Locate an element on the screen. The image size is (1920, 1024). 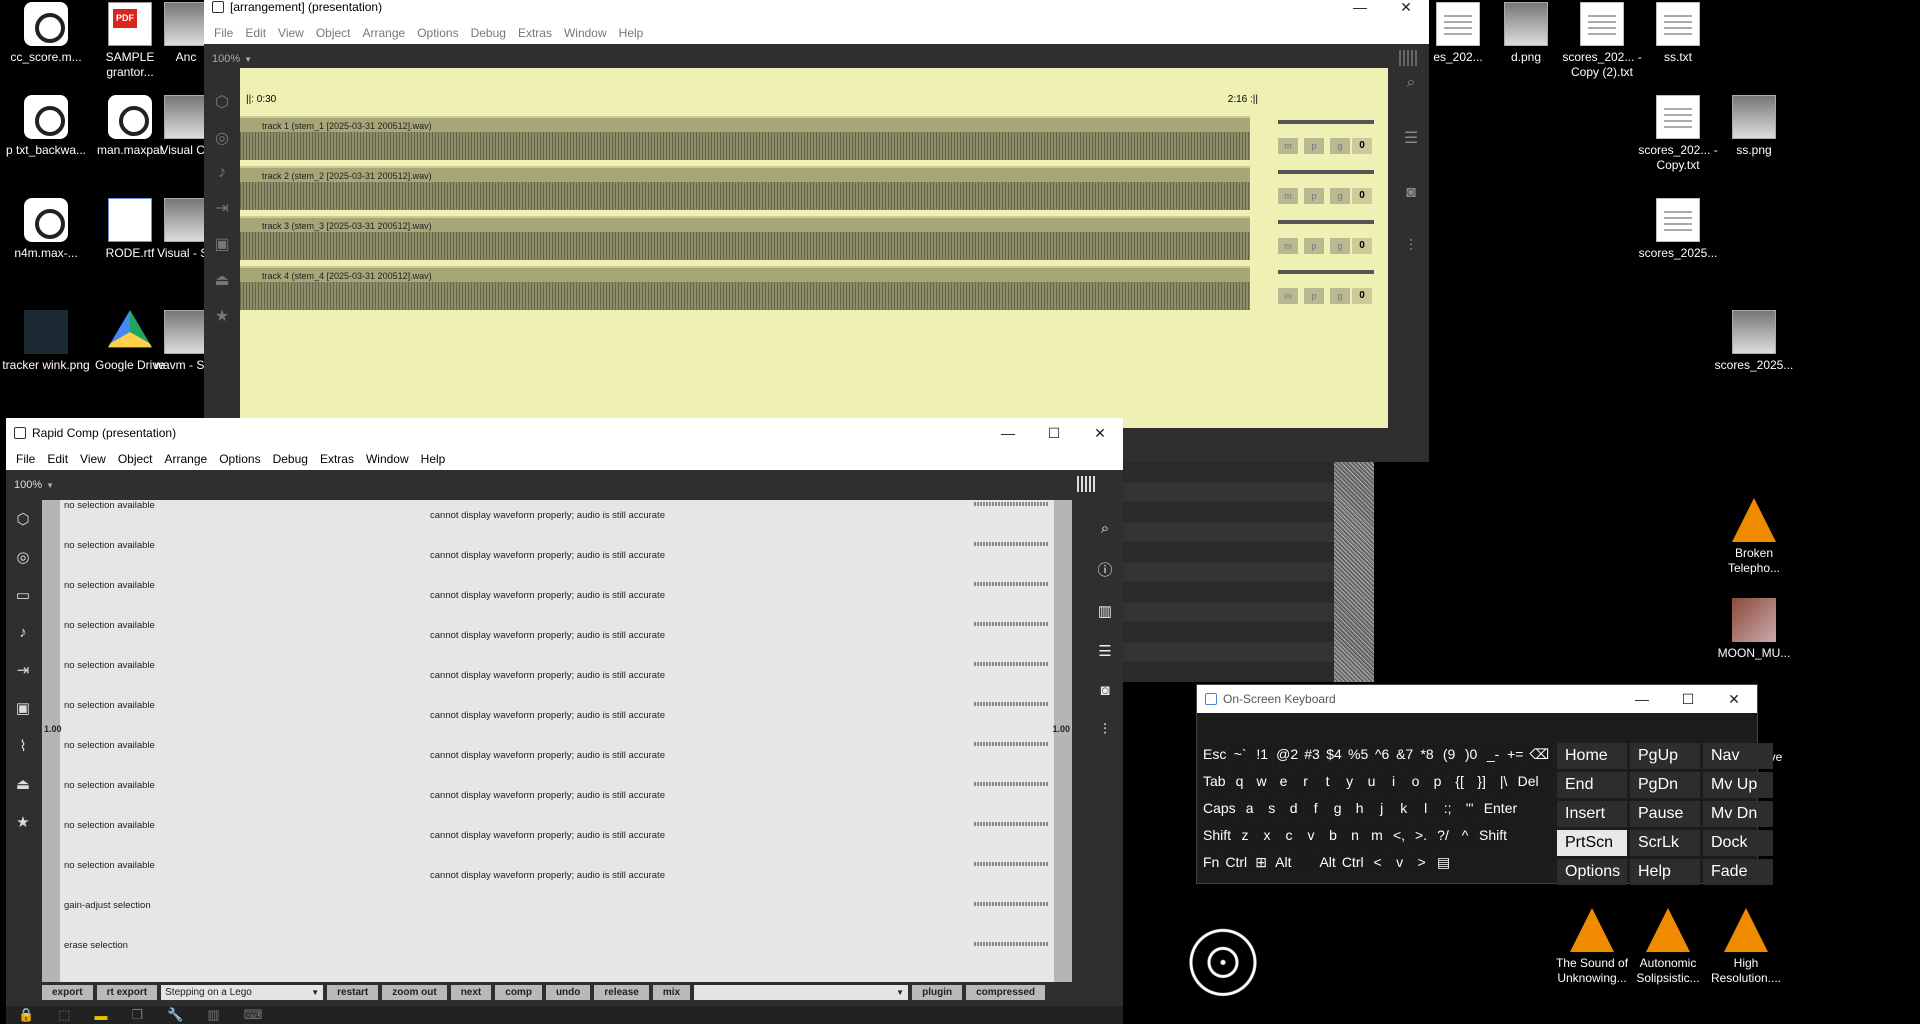
track-row: track 4 (stem_4 [2025-03-31 200512].wav) is located at coordinates (745, 288).